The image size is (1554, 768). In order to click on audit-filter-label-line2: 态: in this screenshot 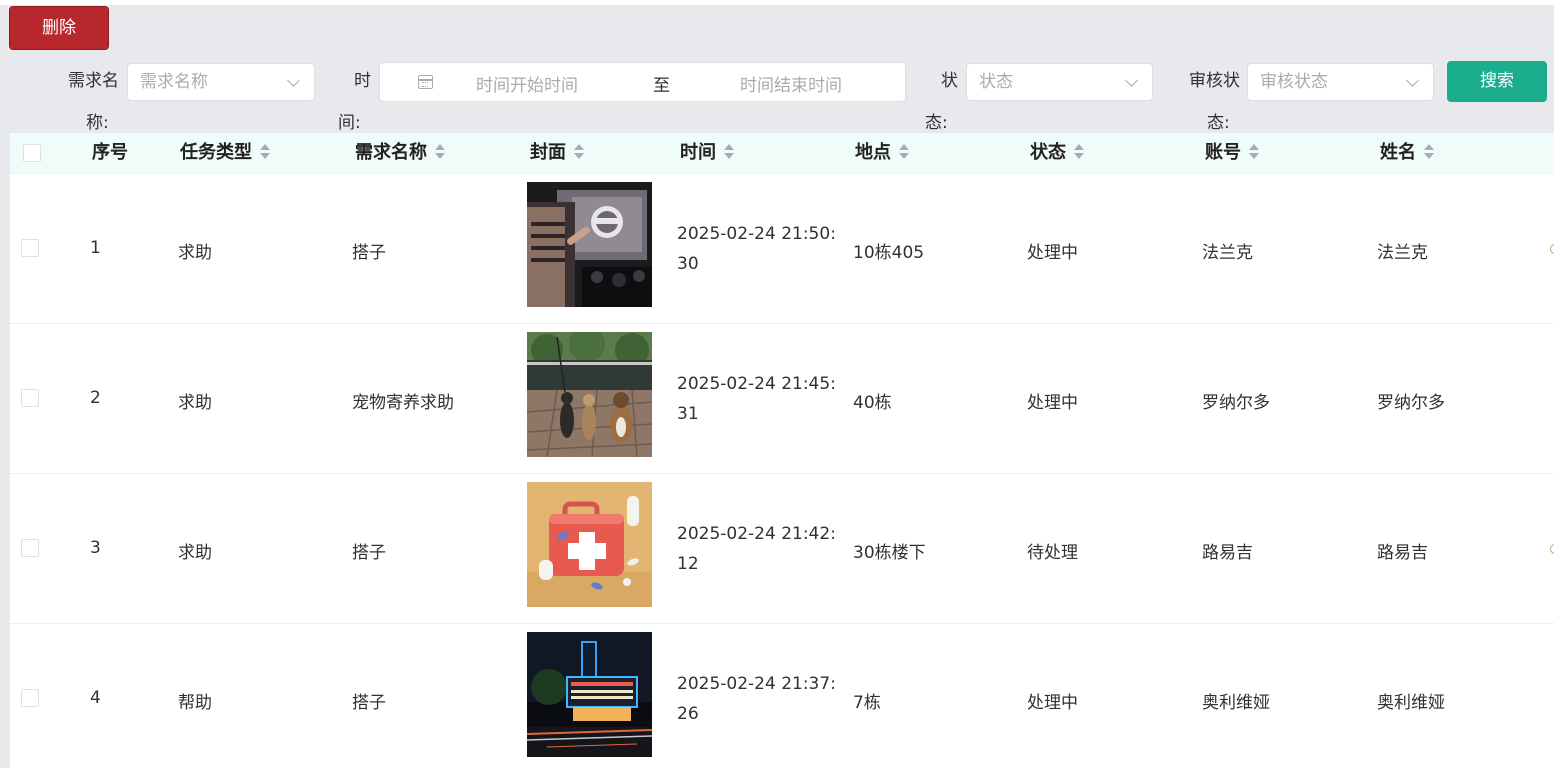, I will do `click(1218, 123)`.